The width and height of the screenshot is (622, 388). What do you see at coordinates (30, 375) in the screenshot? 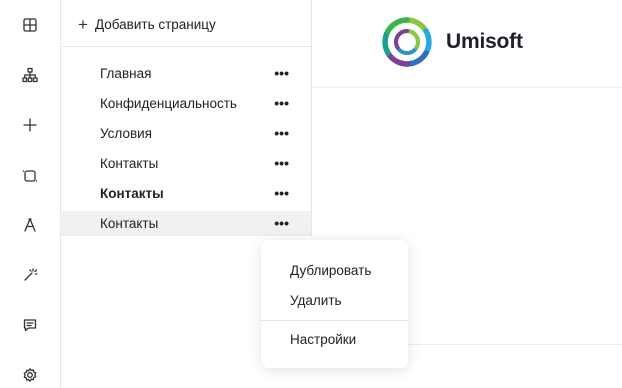
I see `settings-icon` at bounding box center [30, 375].